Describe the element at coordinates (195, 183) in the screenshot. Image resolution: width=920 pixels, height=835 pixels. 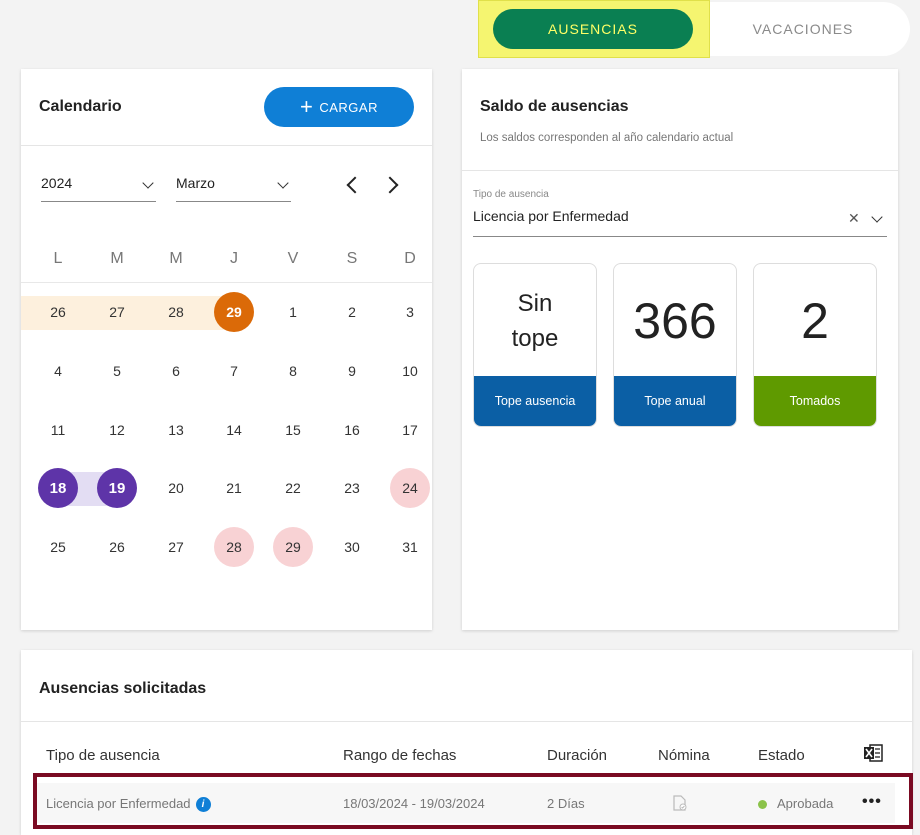
I see `month-value: Marzo` at that location.